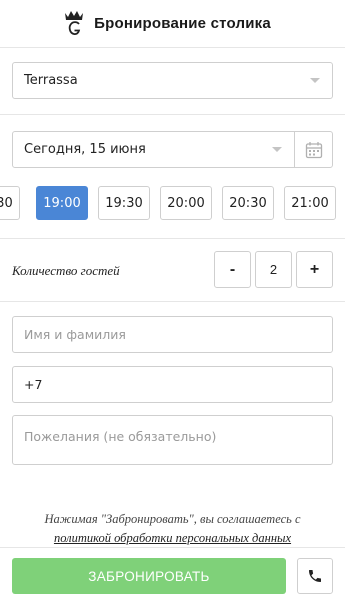  What do you see at coordinates (273, 269) in the screenshot?
I see `guests-count: 2` at bounding box center [273, 269].